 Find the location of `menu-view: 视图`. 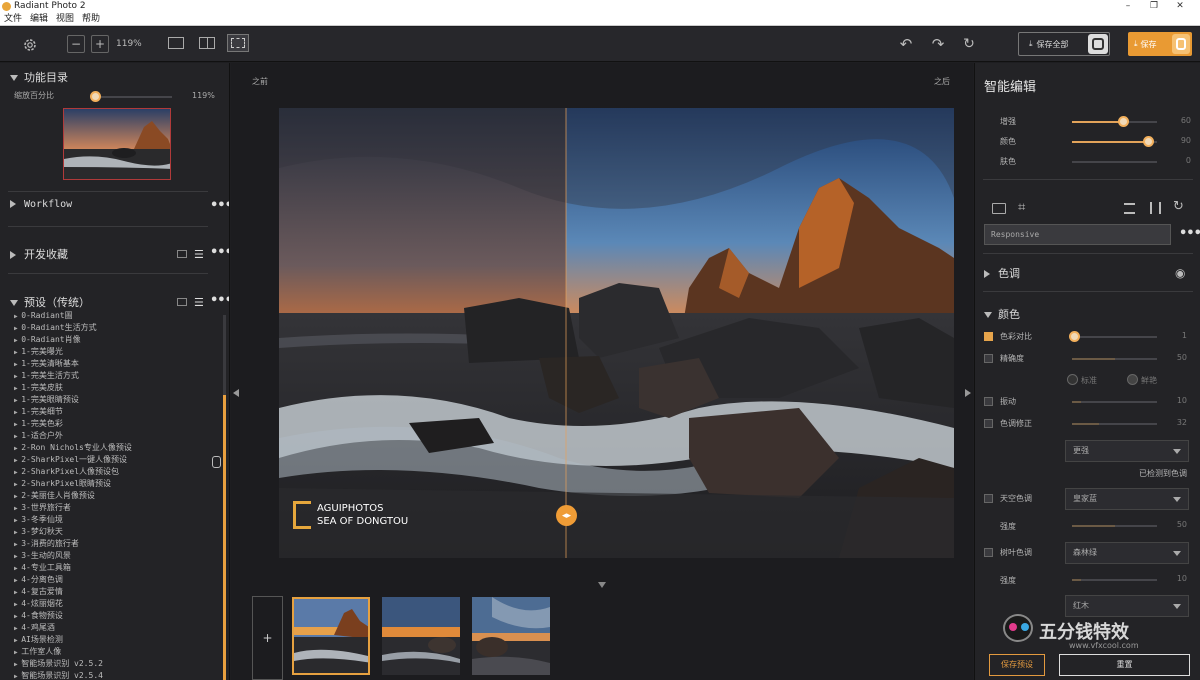

menu-view: 视图 is located at coordinates (65, 19).